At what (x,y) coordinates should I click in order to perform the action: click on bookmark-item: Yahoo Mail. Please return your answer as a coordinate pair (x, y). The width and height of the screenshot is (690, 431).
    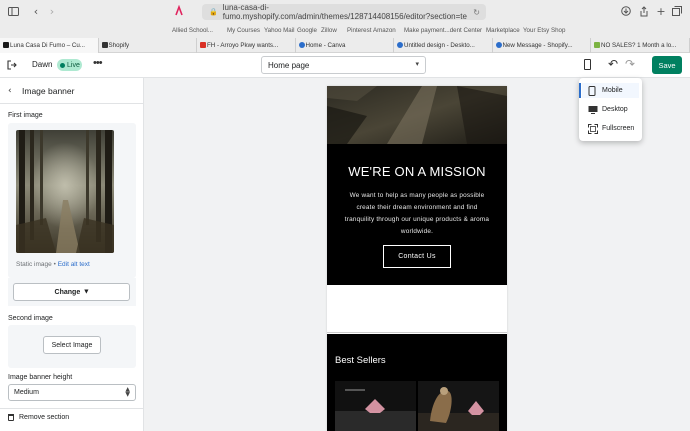
    Looking at the image, I should click on (279, 30).